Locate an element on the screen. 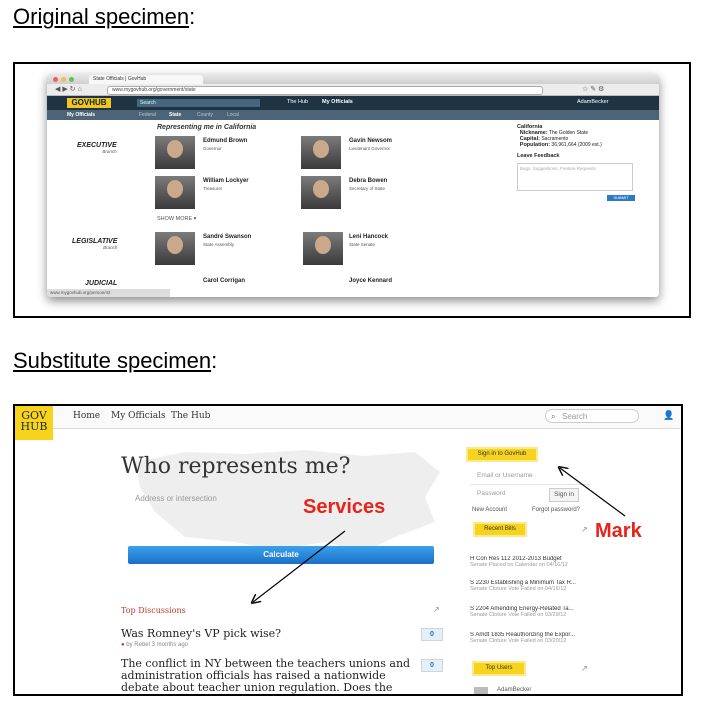 The image size is (701, 716). official-role: Treasurer is located at coordinates (213, 188).